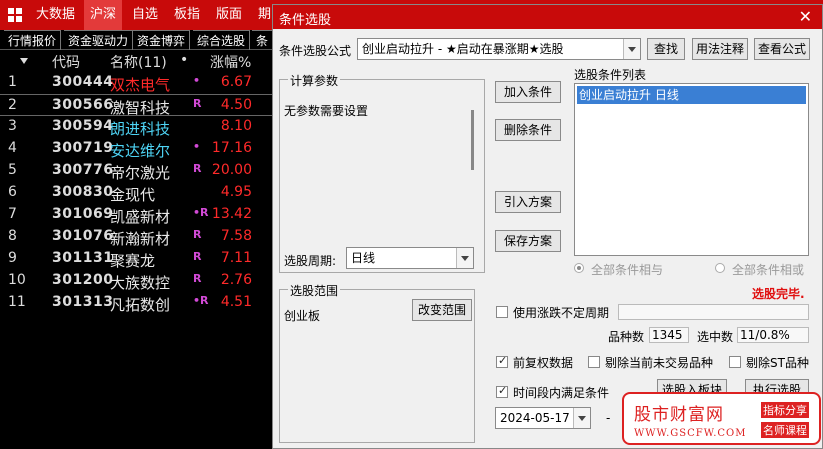 This screenshot has height=449, width=823. Describe the element at coordinates (782, 49) in the screenshot. I see `view-formula-button: 查看公式` at that location.